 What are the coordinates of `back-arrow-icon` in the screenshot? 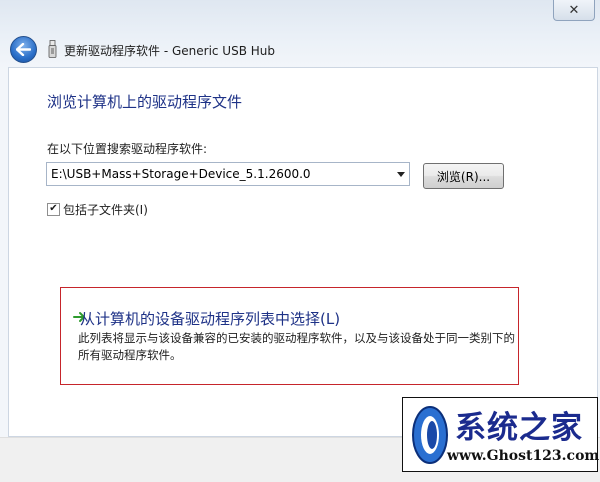 It's located at (23, 49).